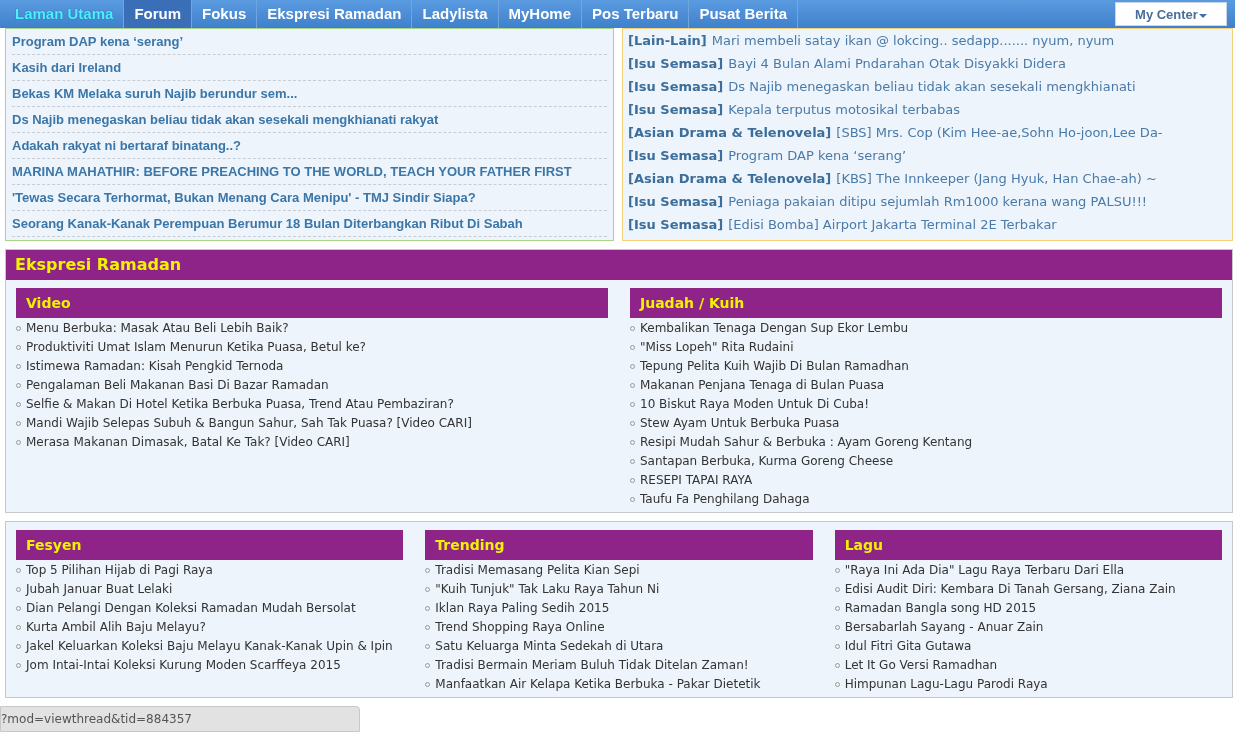 Image resolution: width=1235 pixels, height=732 pixels. What do you see at coordinates (944, 627) in the screenshot?
I see `article-link: Bersabarlah Sayang - Anuar Zain` at bounding box center [944, 627].